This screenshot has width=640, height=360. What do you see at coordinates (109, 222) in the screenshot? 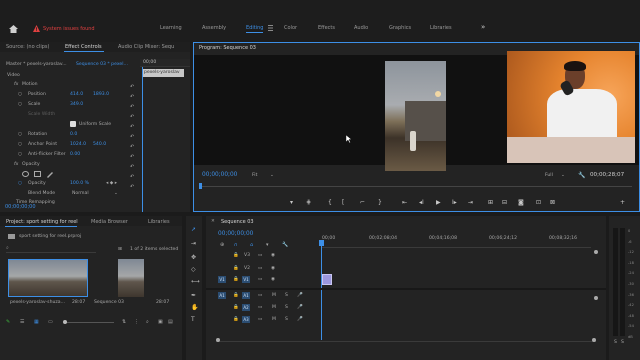
I see `tab-media-browser: Media Browser` at bounding box center [109, 222].